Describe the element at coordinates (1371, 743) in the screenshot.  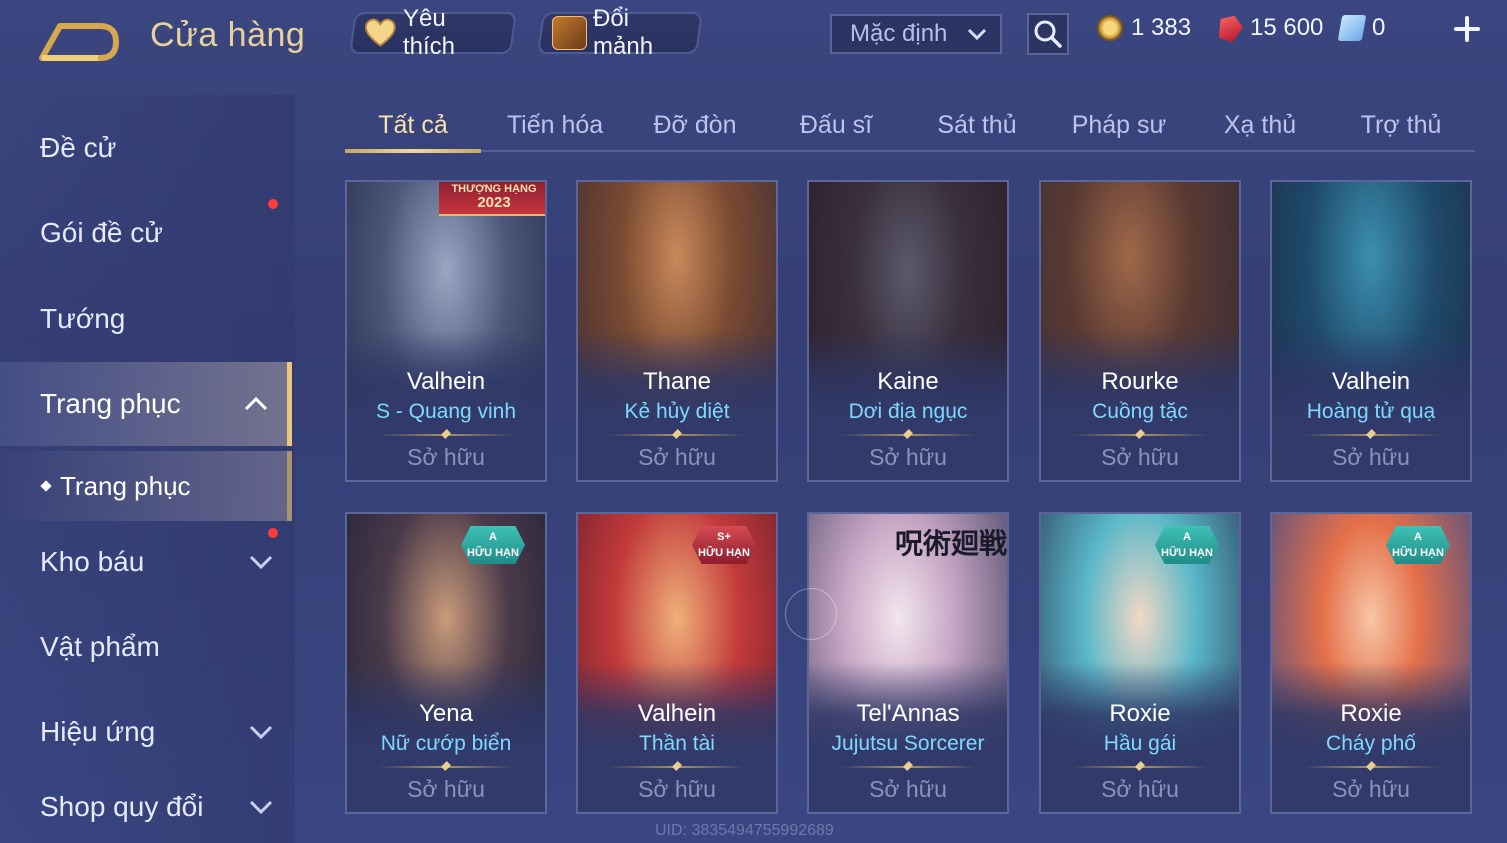
I see `skin-name: Cháy phố` at that location.